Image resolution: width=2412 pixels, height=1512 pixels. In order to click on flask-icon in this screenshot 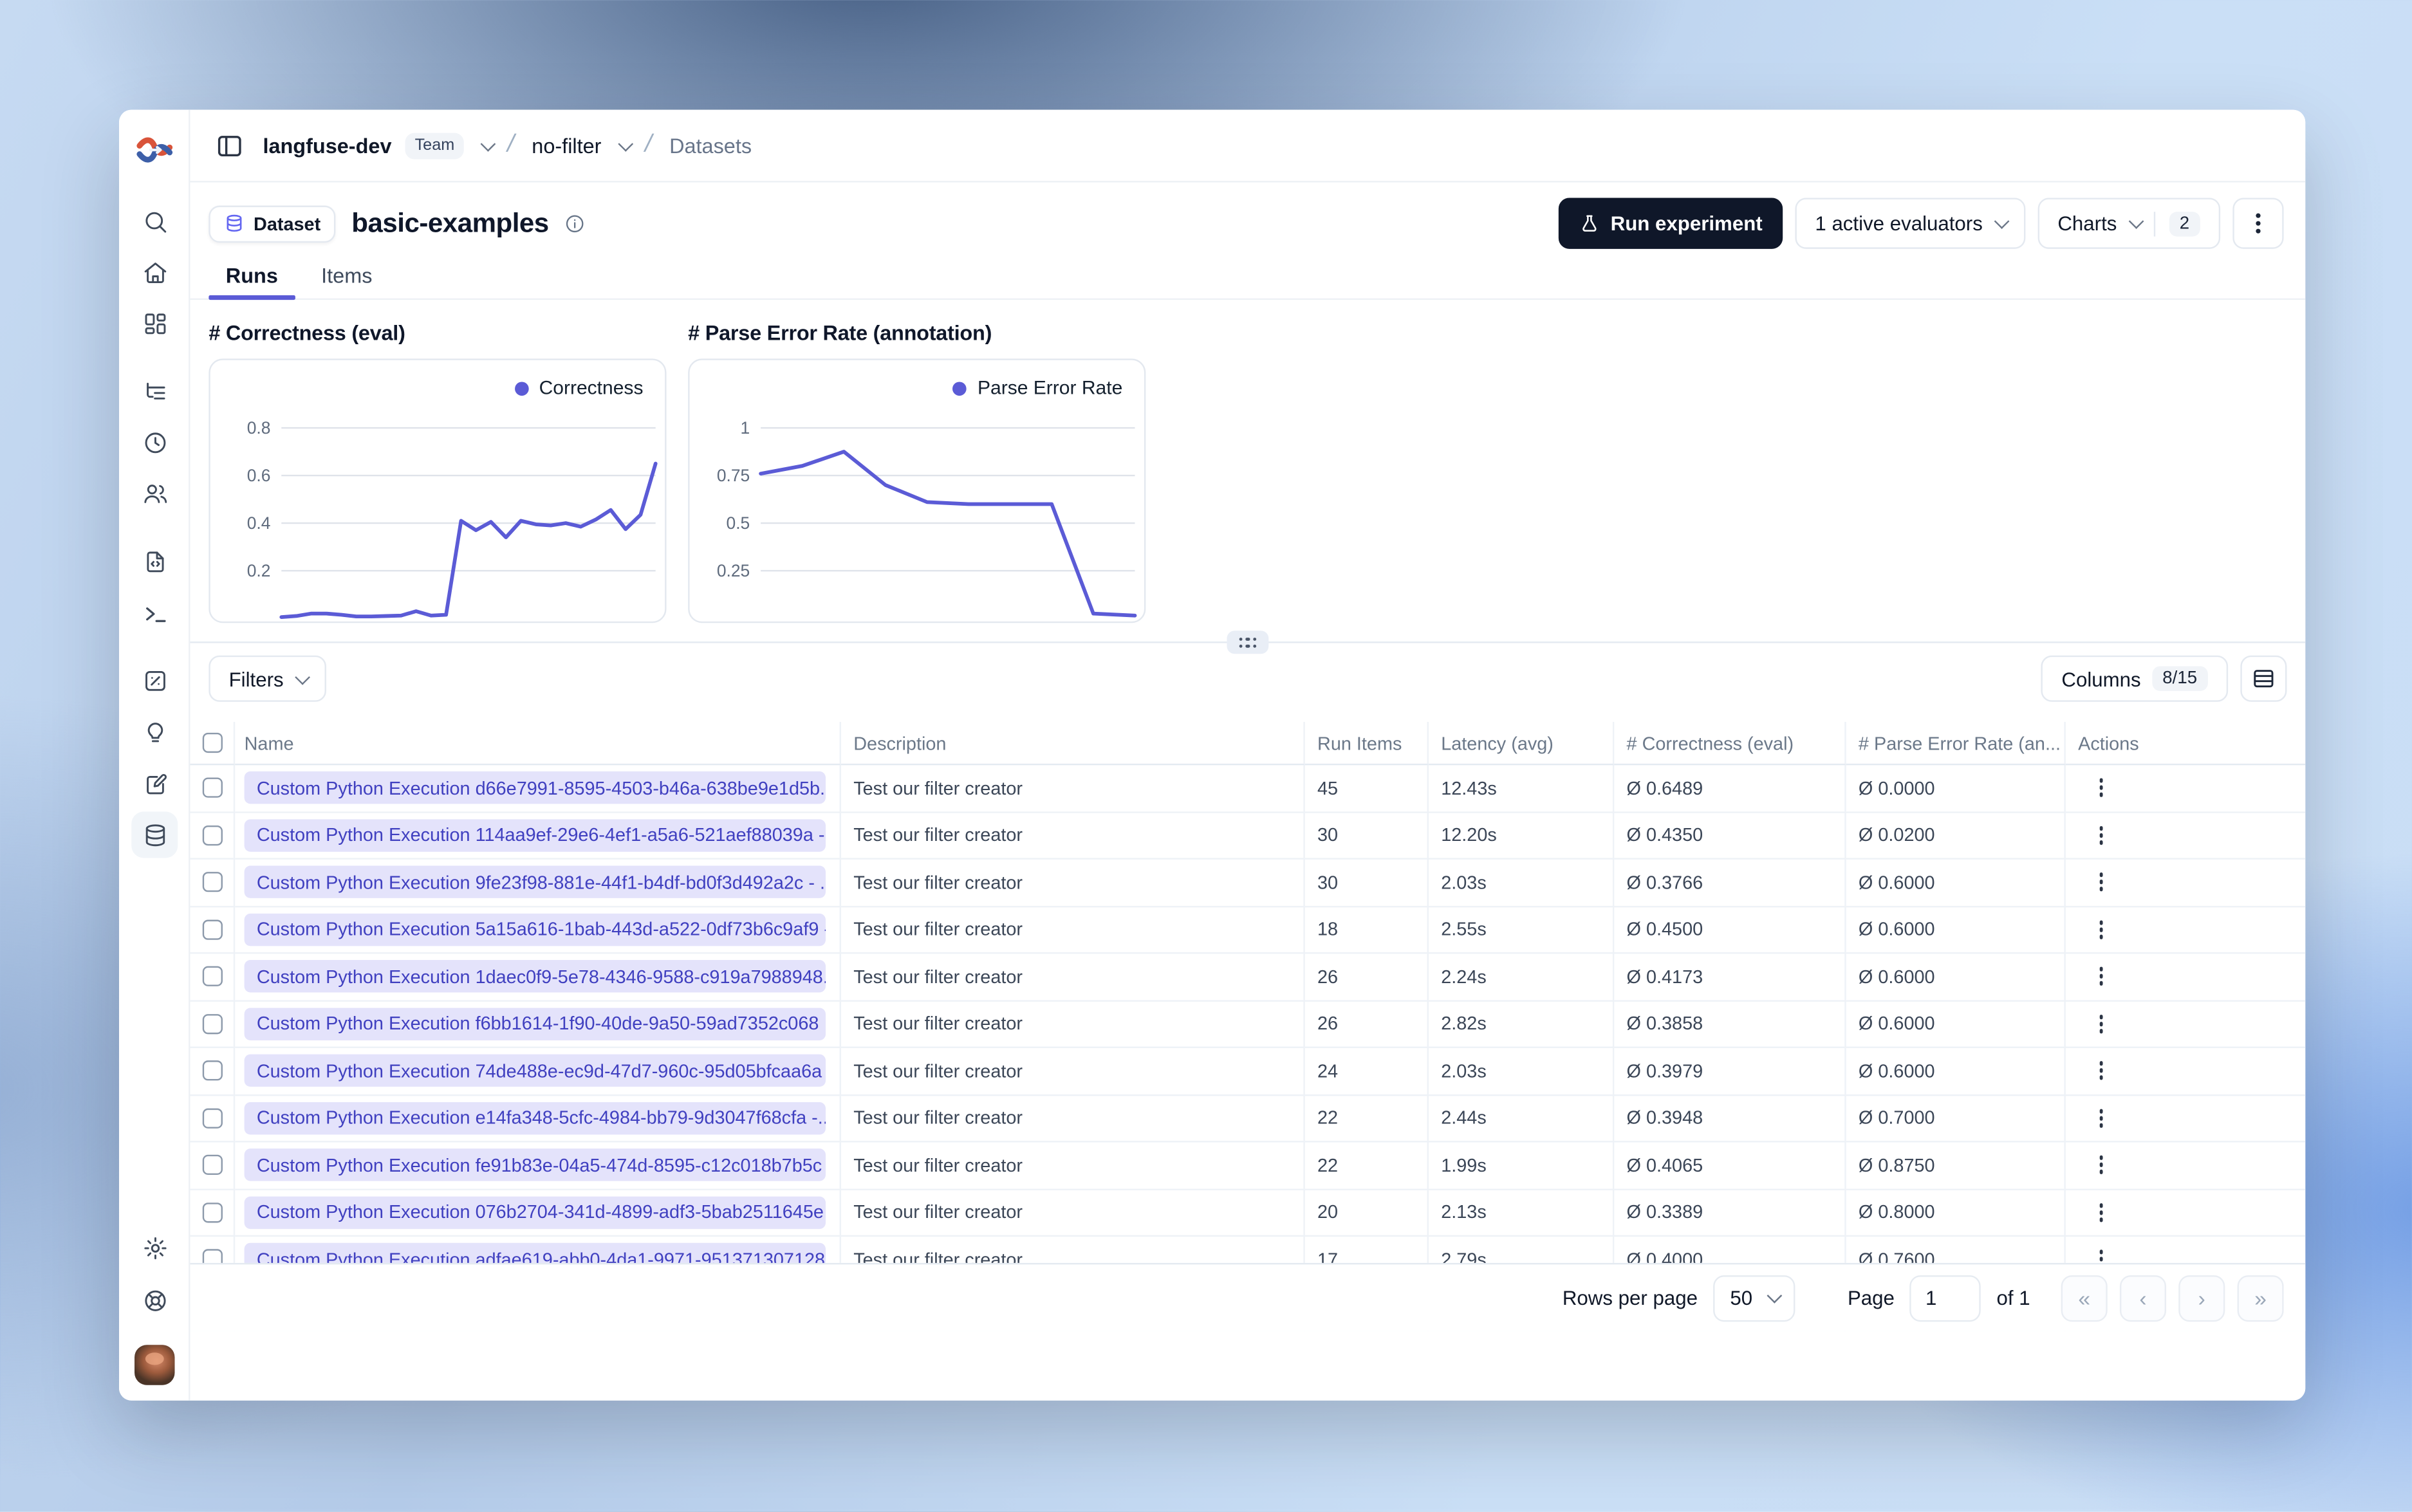, I will do `click(1589, 222)`.